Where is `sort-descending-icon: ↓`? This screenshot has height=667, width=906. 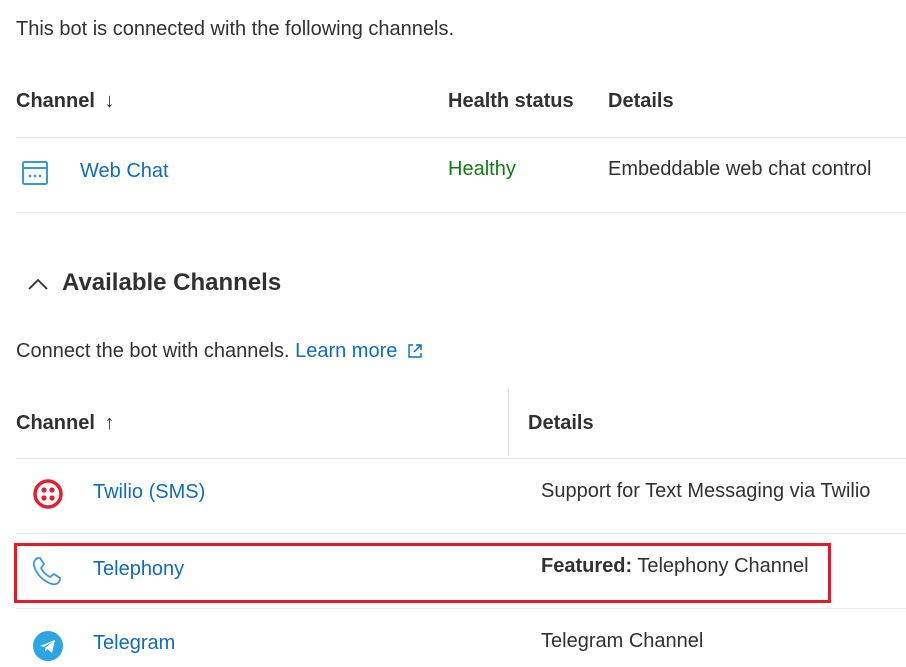 sort-descending-icon: ↓ is located at coordinates (109, 101).